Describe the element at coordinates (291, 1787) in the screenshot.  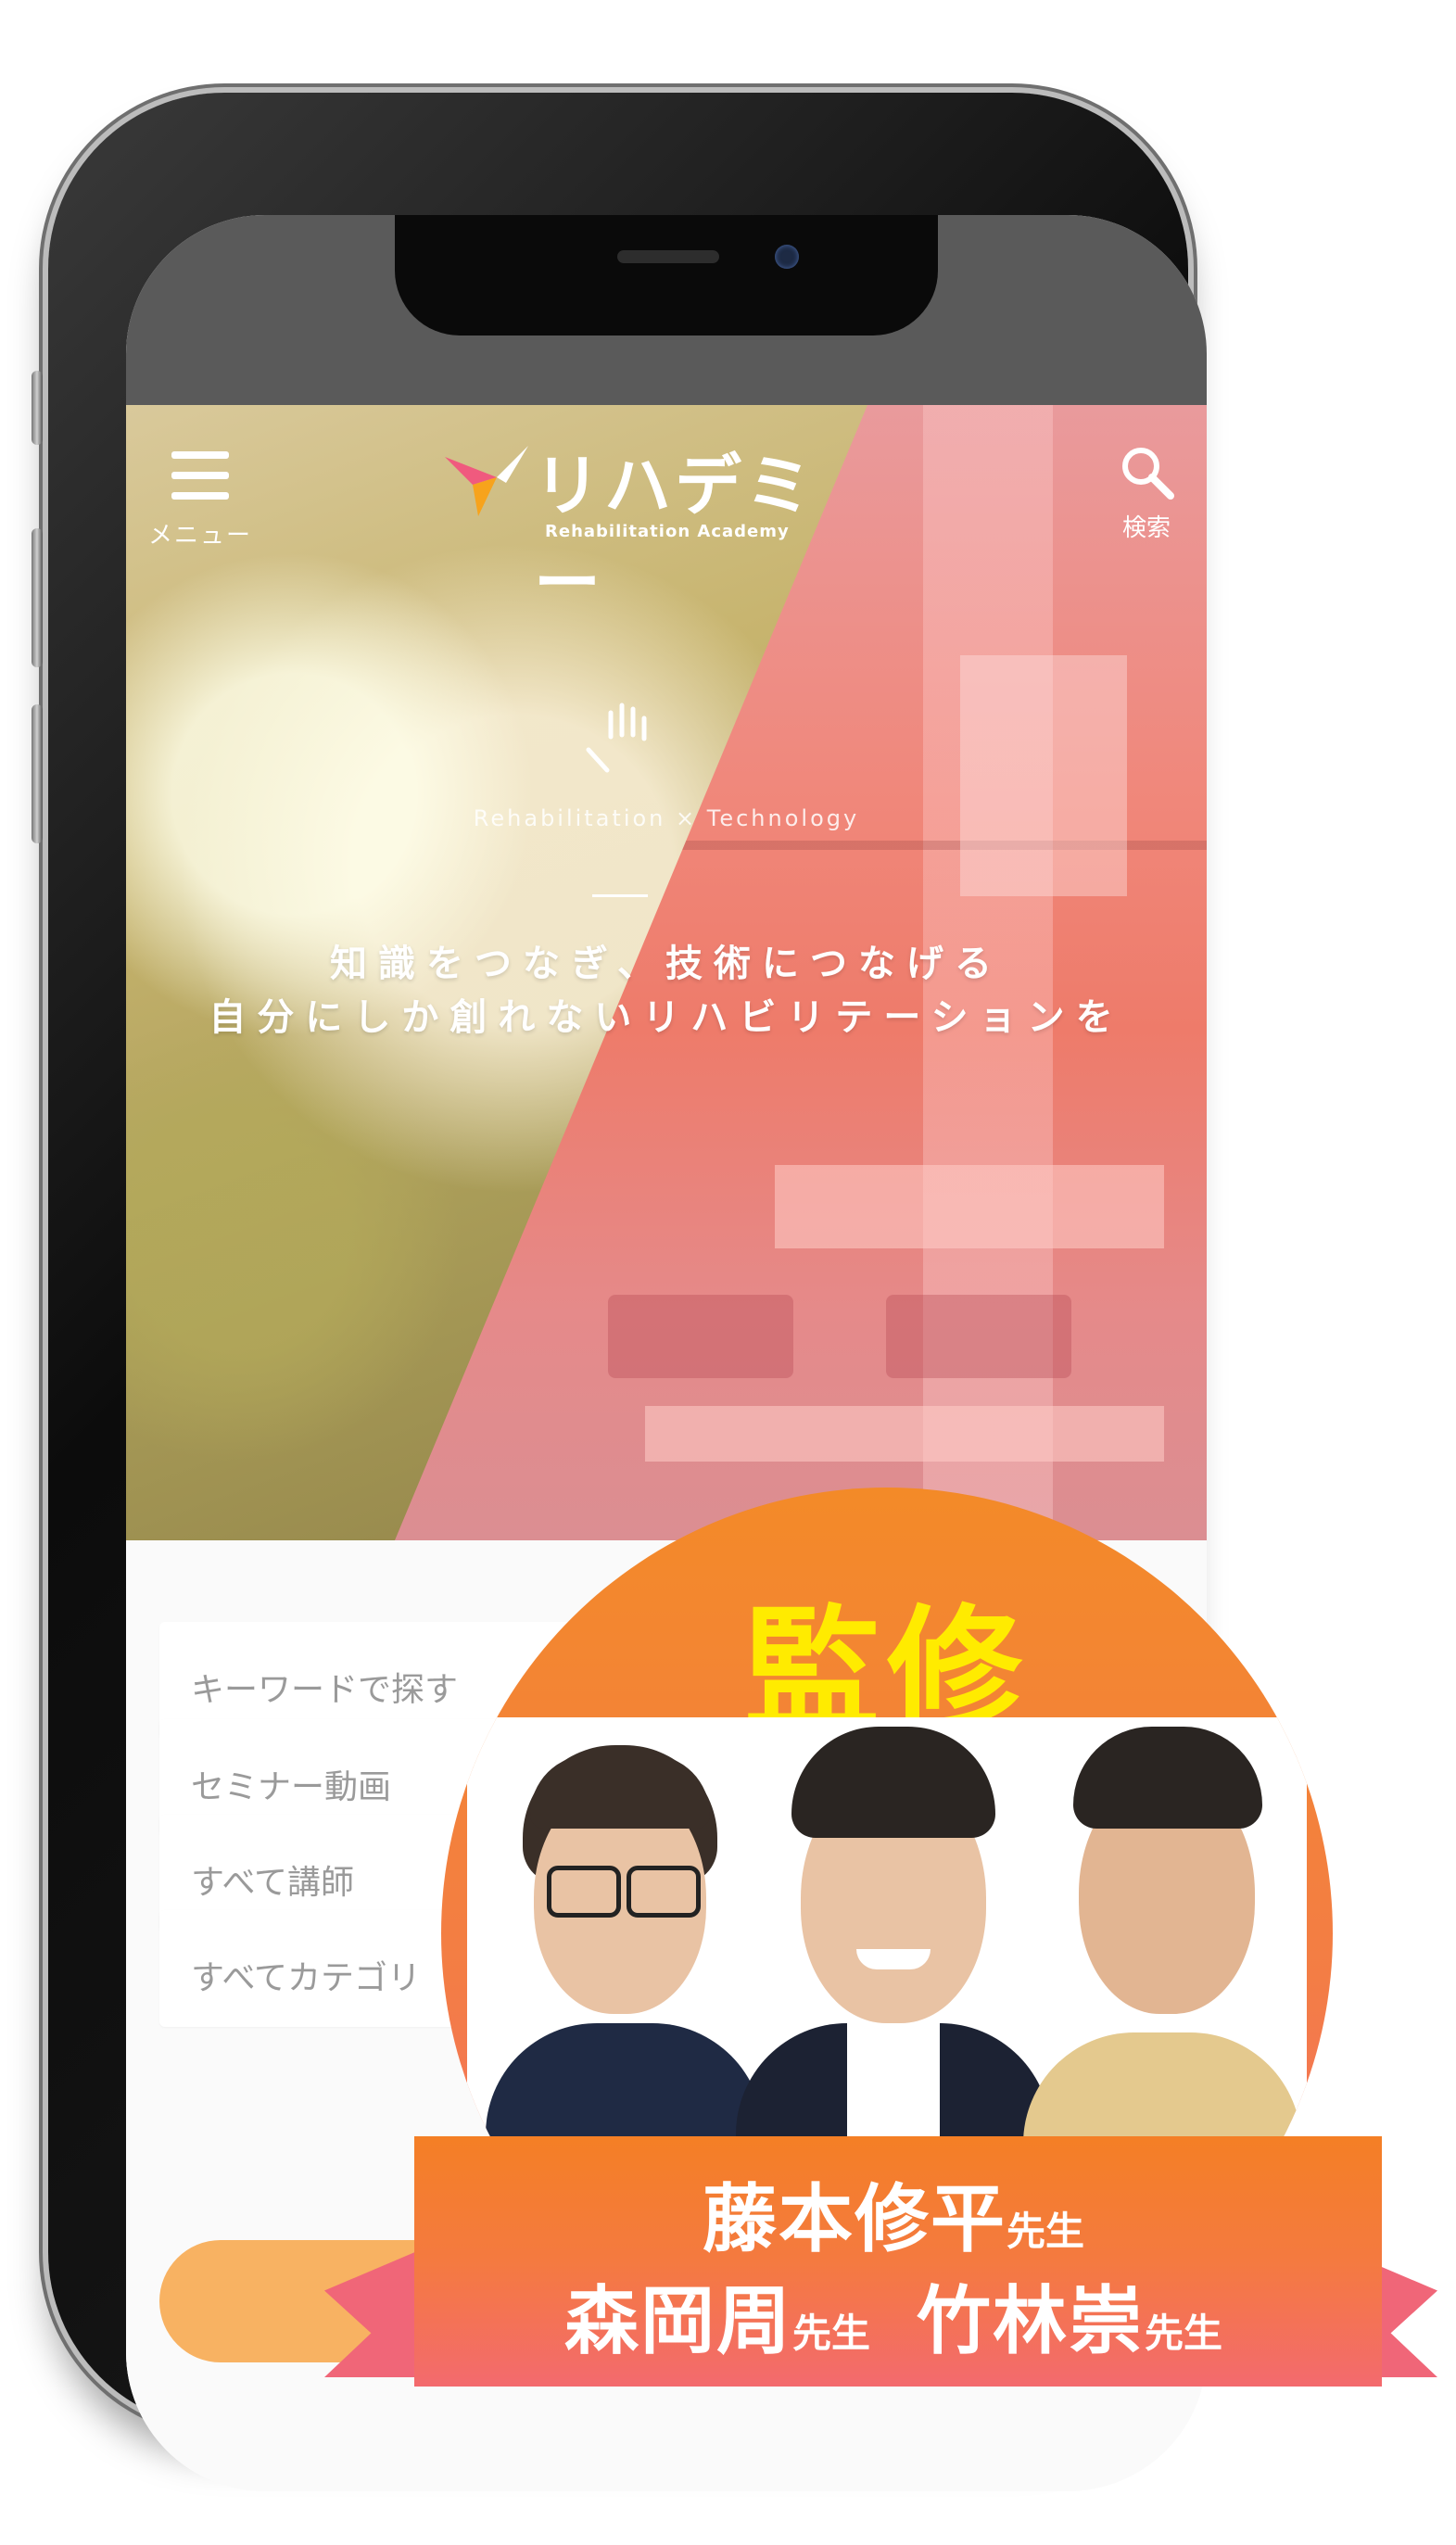
I see `content-type-value: セミナー動画` at that location.